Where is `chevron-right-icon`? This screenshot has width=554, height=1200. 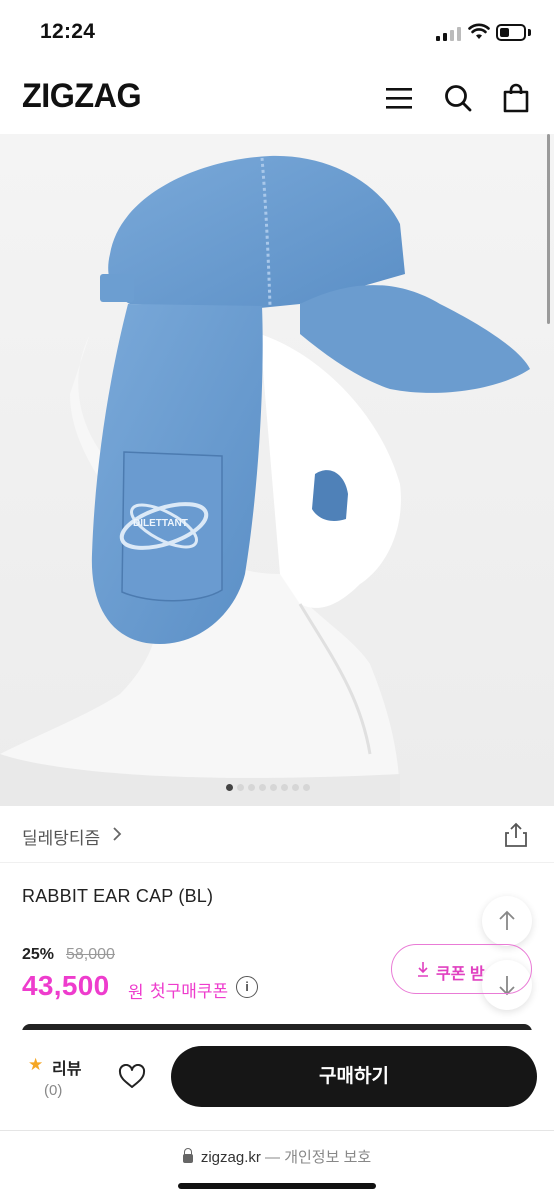 chevron-right-icon is located at coordinates (117, 834).